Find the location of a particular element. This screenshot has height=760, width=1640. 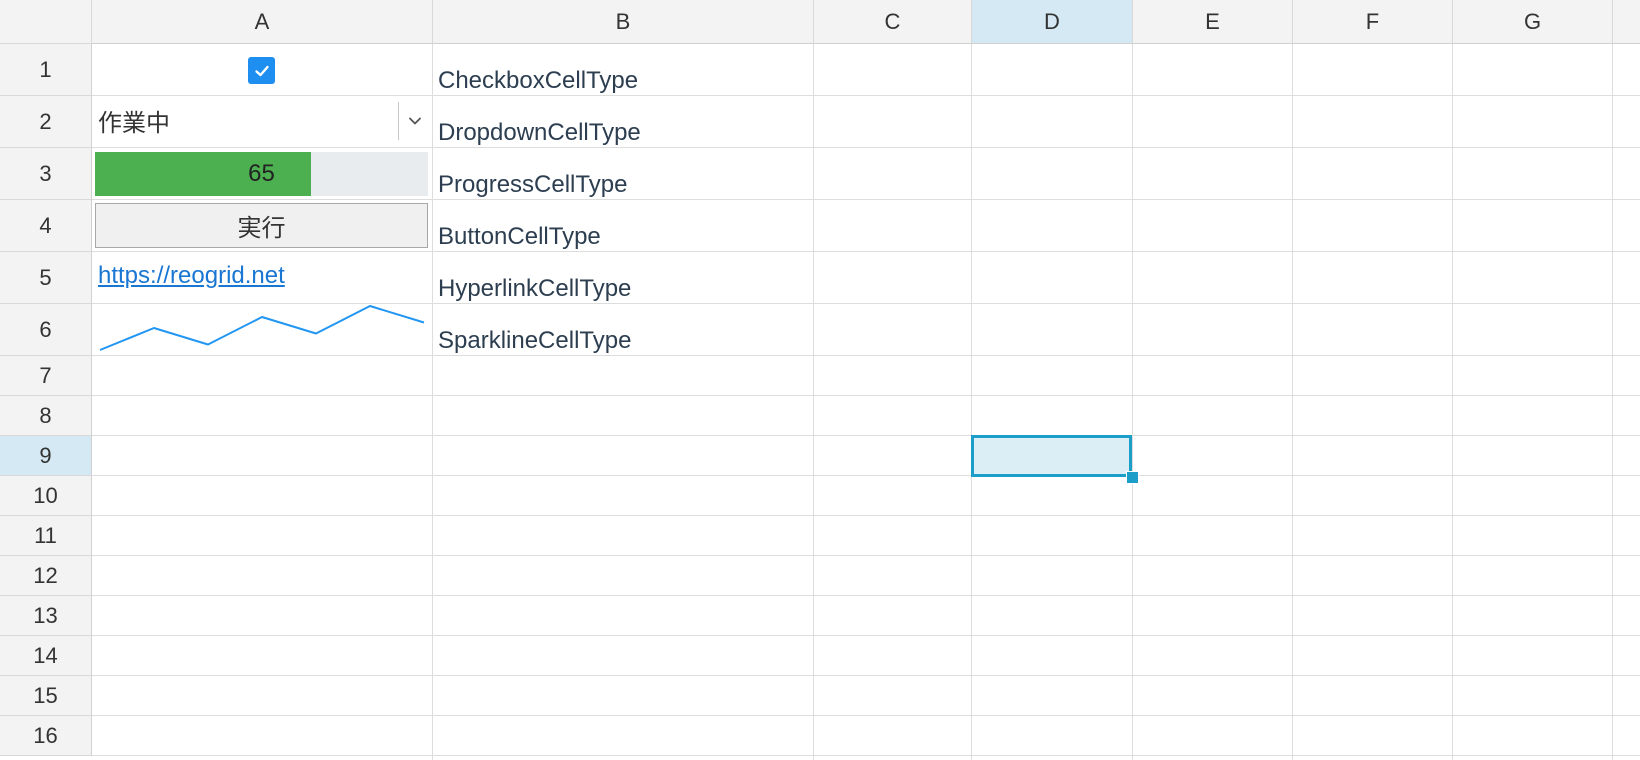

column-header-overflow is located at coordinates (1626, 22).